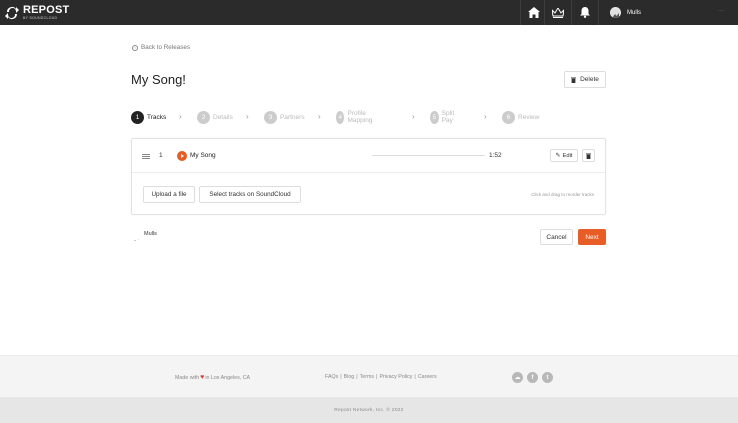 The image size is (738, 423). I want to click on step-number: 4, so click(340, 117).